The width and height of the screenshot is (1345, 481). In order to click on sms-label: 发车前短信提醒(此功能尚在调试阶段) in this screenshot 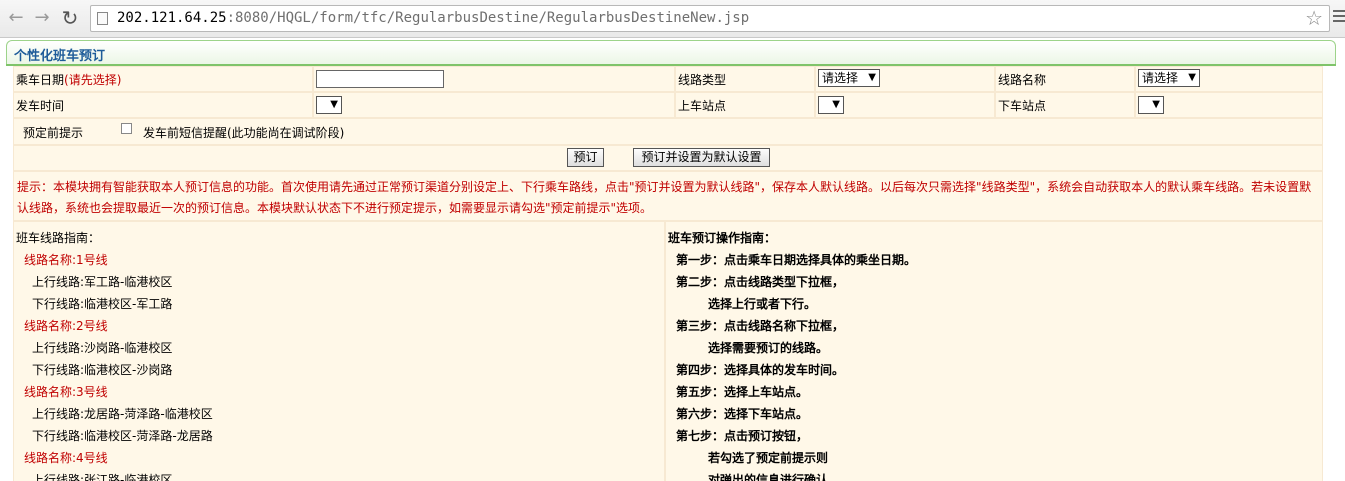, I will do `click(244, 133)`.